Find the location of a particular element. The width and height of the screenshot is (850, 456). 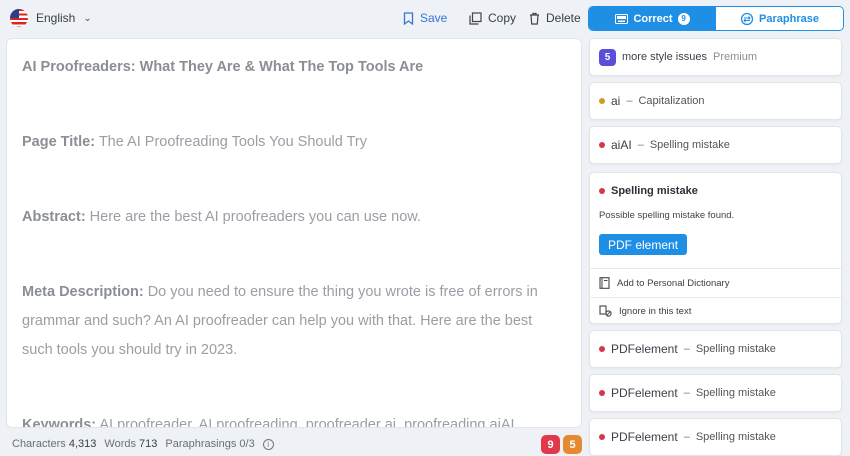

mode-tabs: Correct 9 Paraphrase is located at coordinates (716, 18).